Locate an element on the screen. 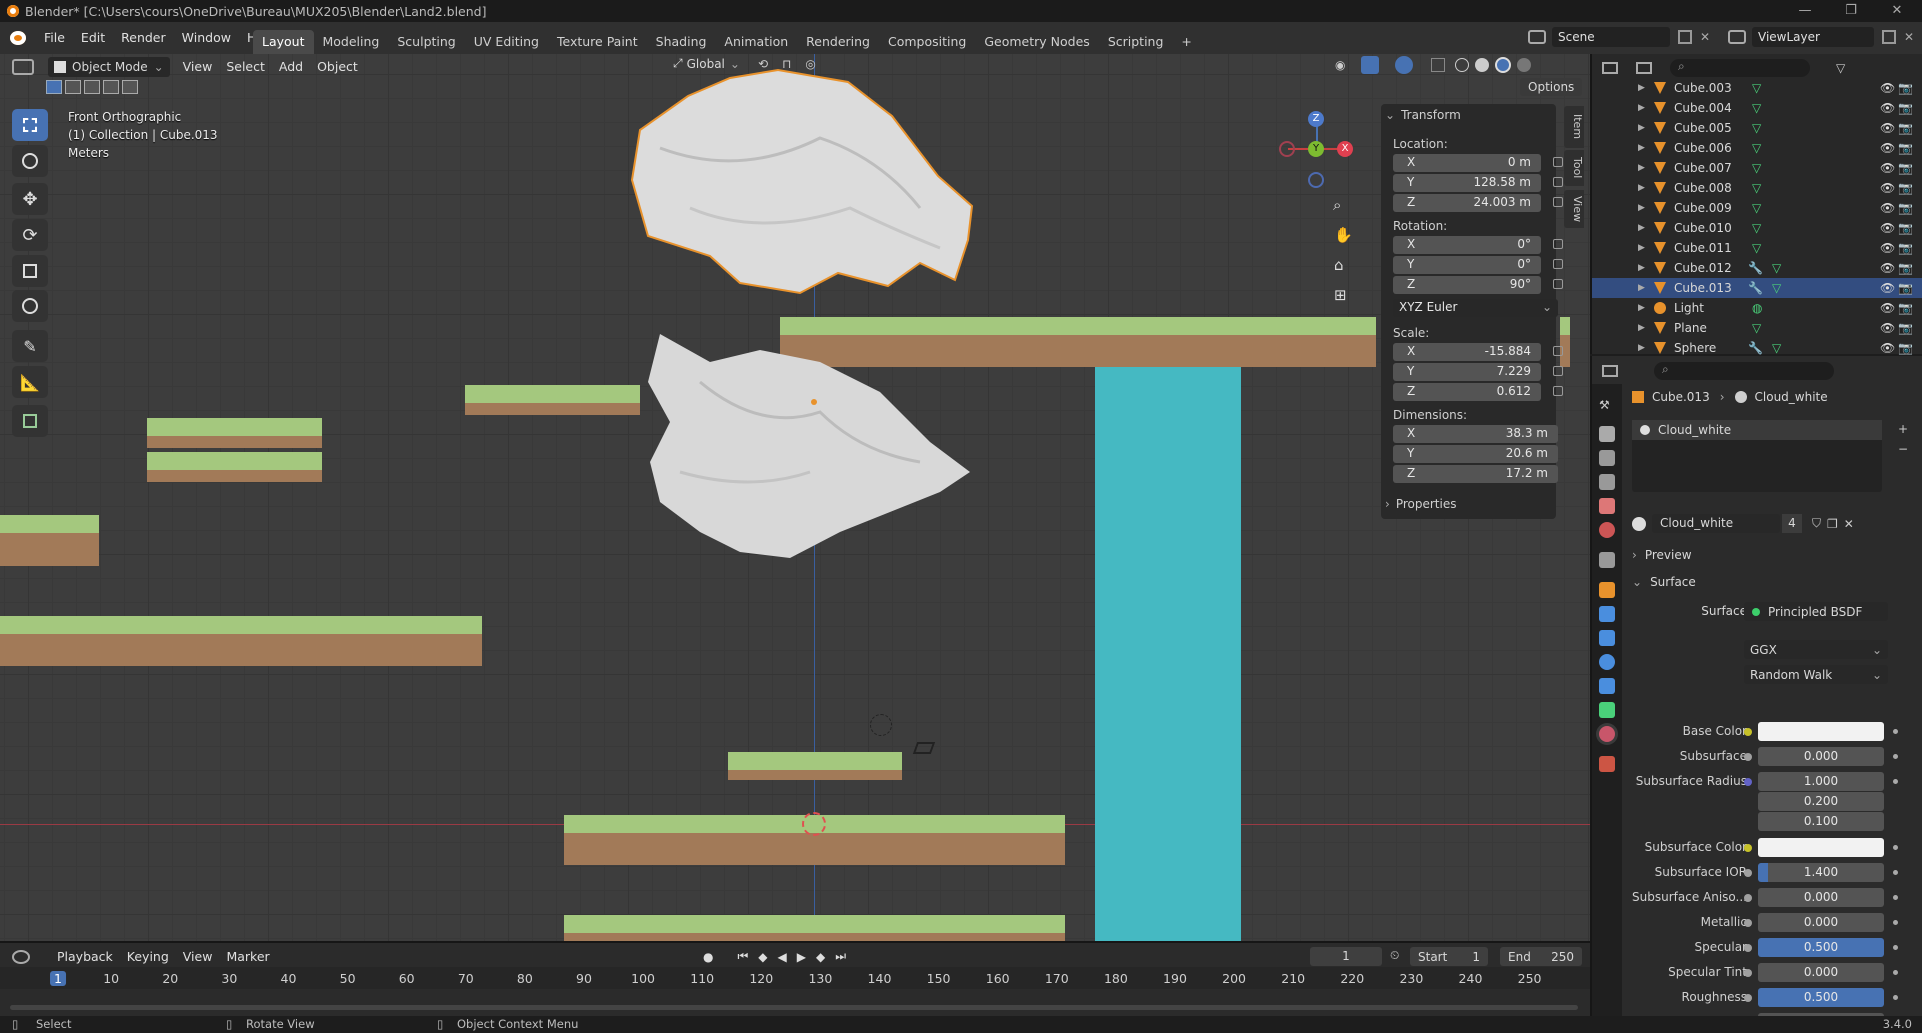 The width and height of the screenshot is (1922, 1033). outliner-item: ▶ Sphere 🔧 ▽ 👁 📷 is located at coordinates (1757, 348).